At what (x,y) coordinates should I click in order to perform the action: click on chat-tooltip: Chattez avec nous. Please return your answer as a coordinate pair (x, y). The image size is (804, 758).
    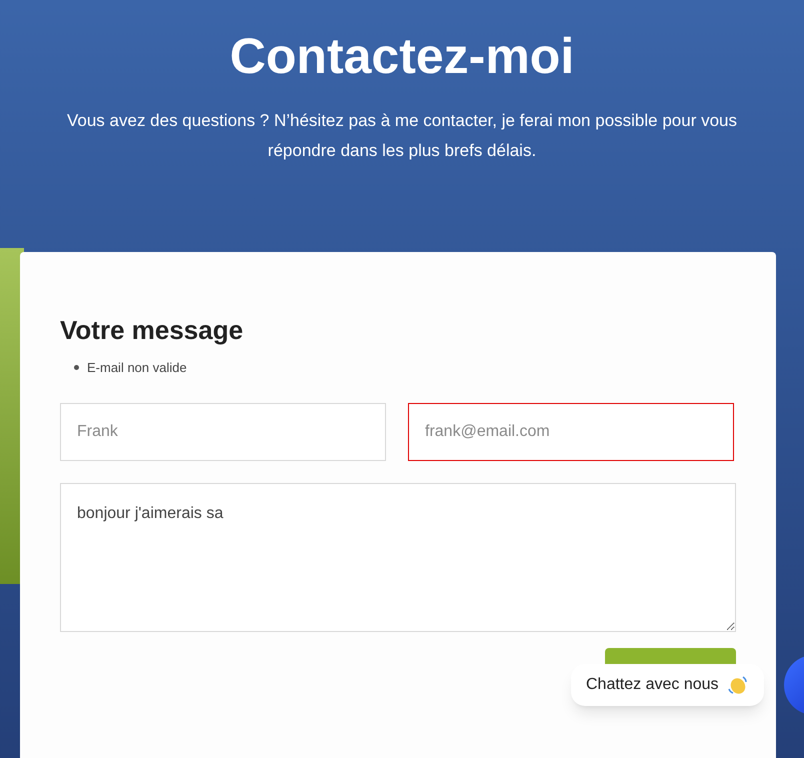
    Looking at the image, I should click on (667, 685).